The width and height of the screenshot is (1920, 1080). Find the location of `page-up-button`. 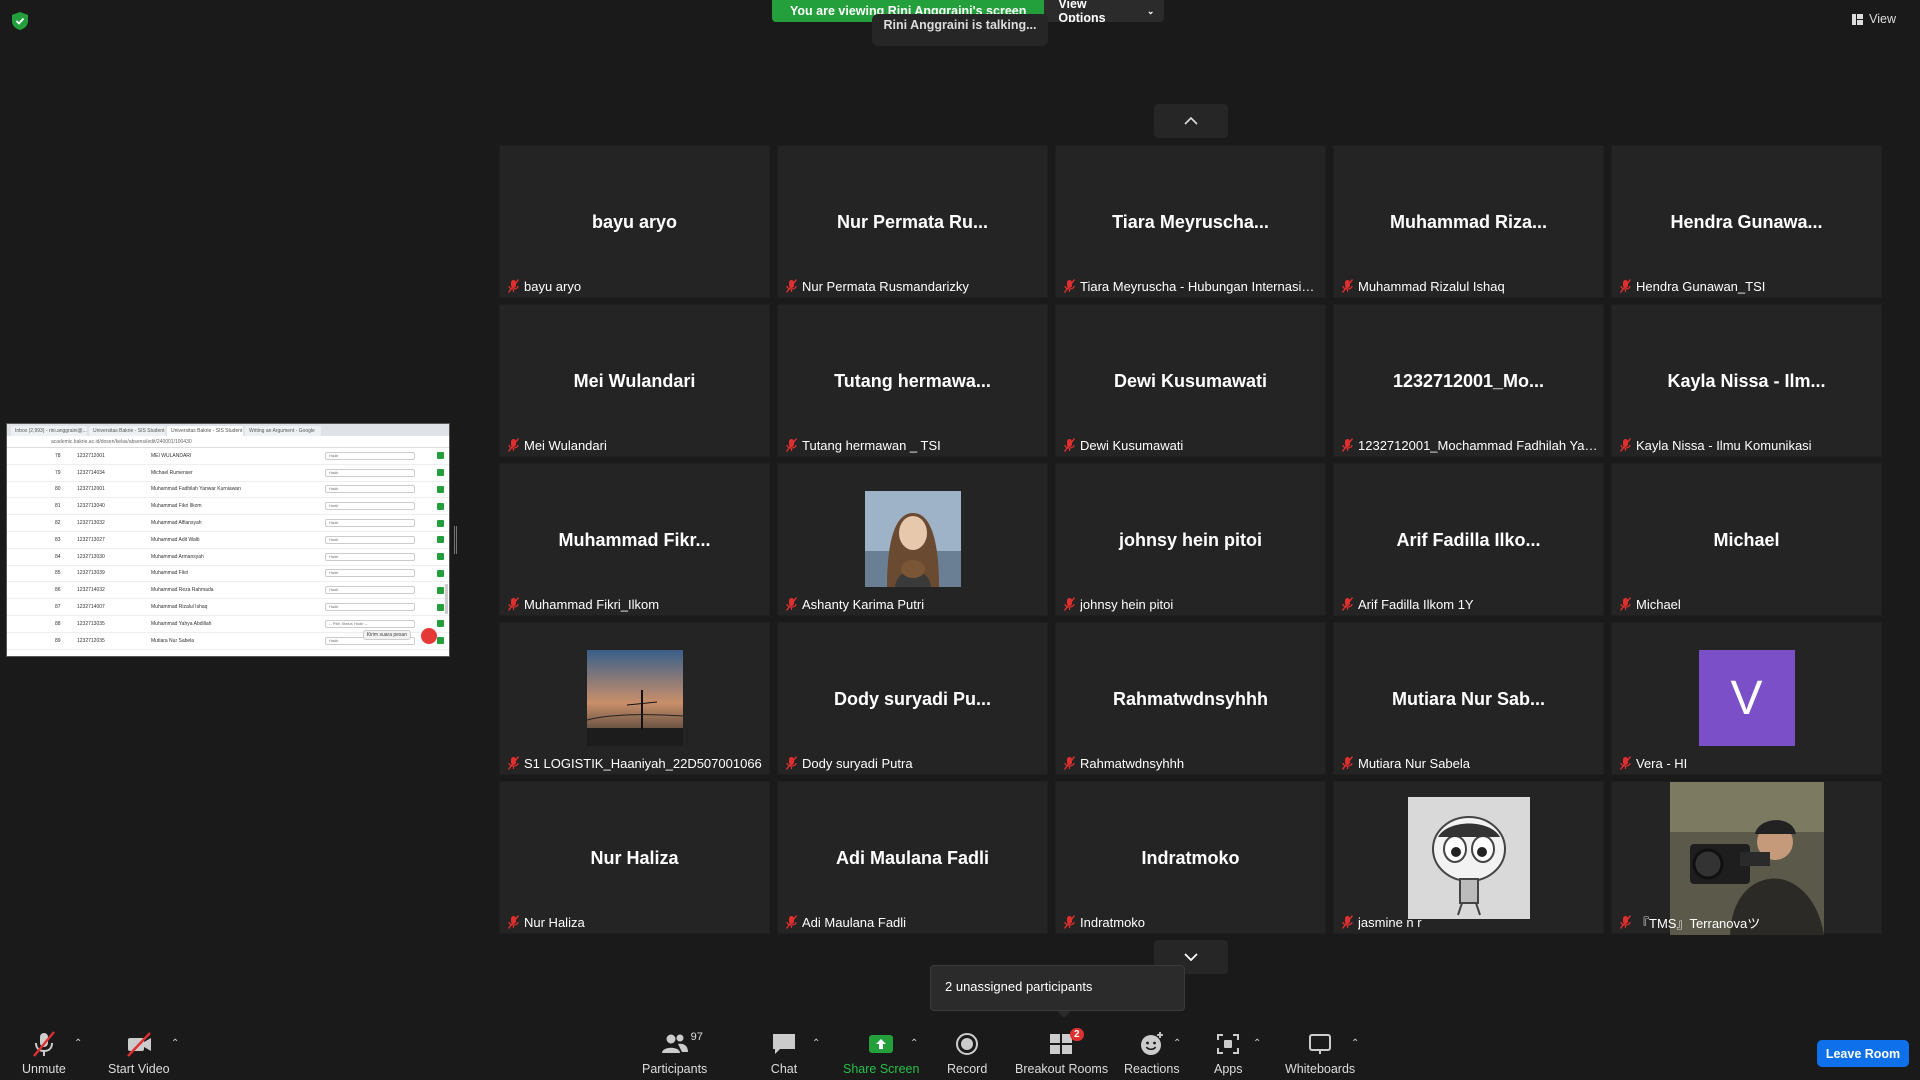

page-up-button is located at coordinates (1191, 121).